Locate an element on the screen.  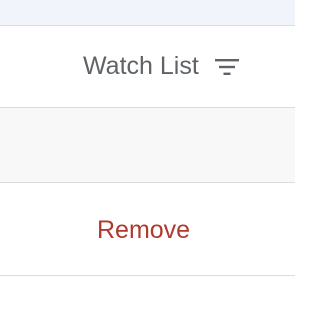
filter-icon is located at coordinates (227, 67).